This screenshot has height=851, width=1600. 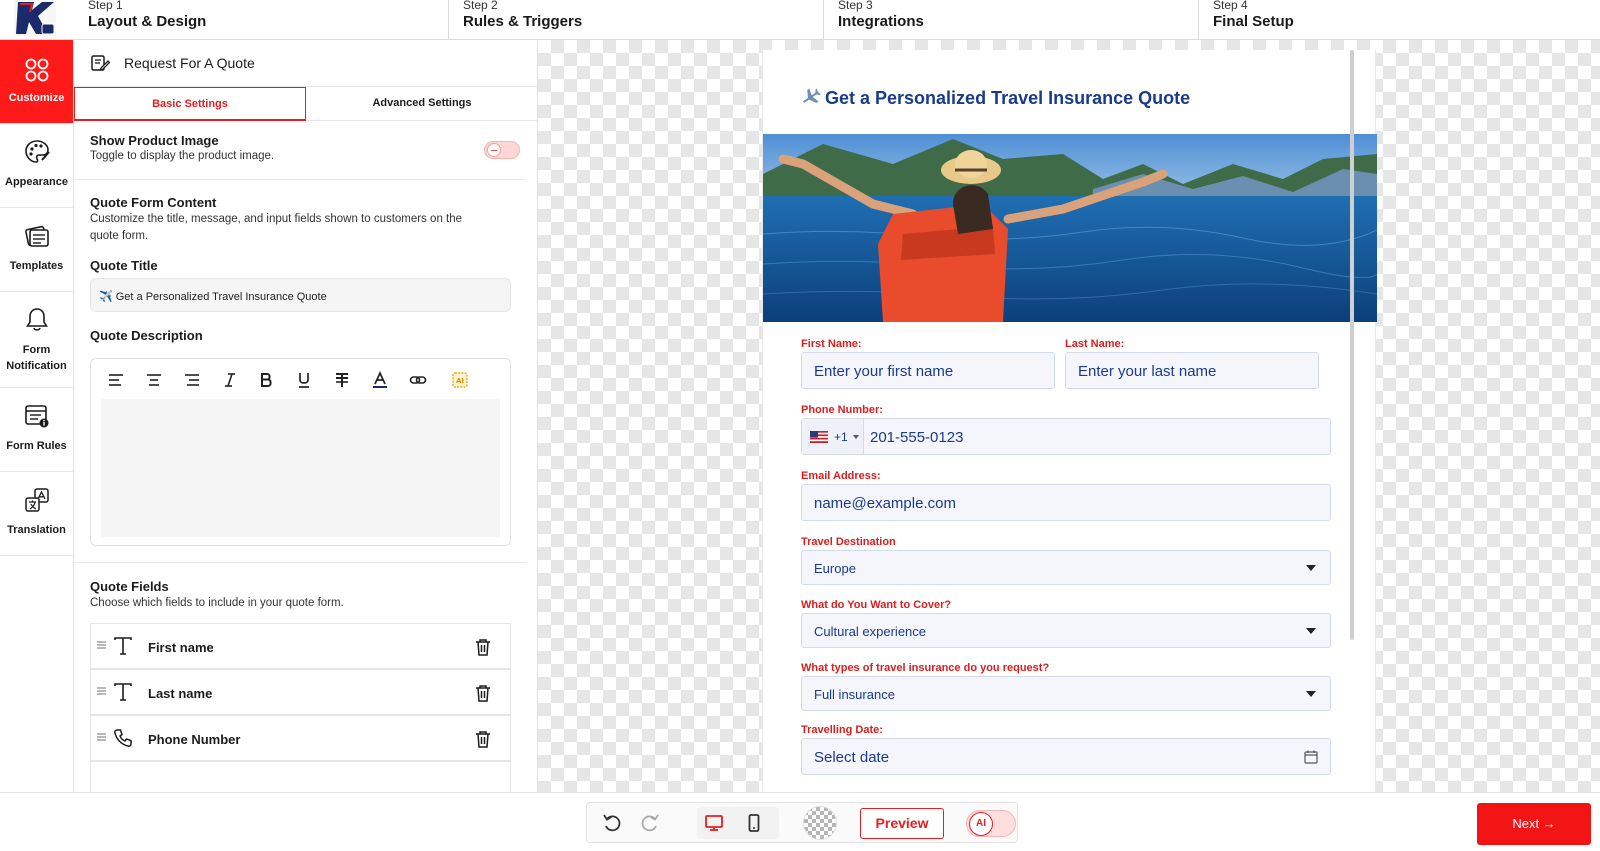 I want to click on translate-icon, so click(x=36, y=500).